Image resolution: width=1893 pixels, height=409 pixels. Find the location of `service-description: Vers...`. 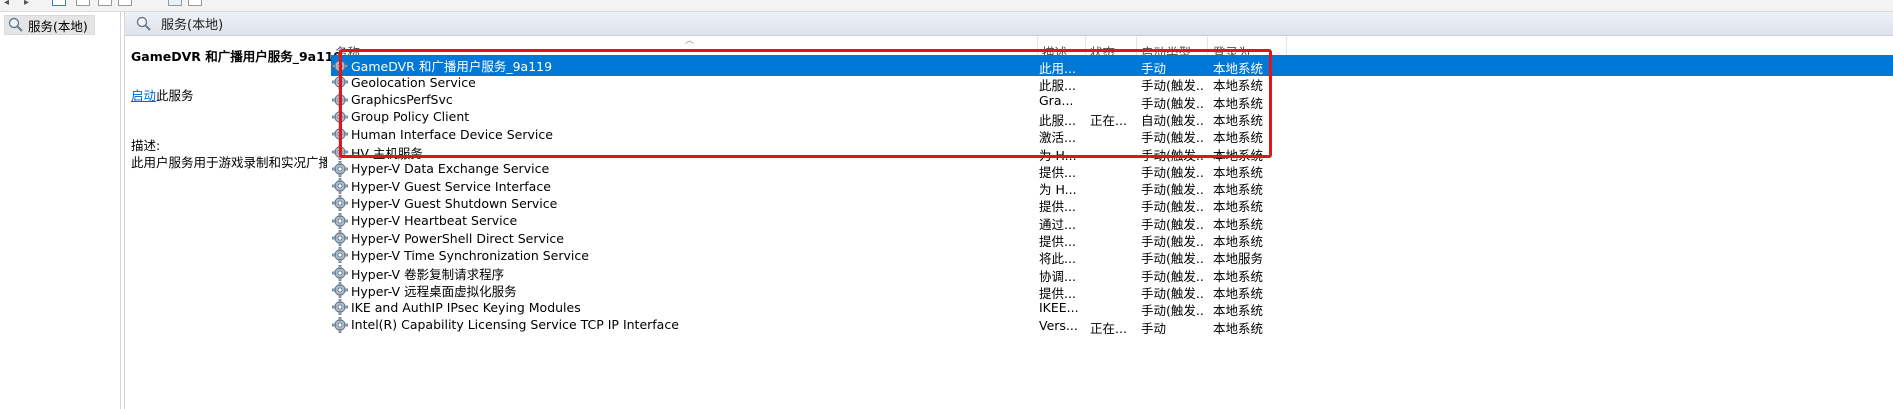

service-description: Vers... is located at coordinates (1058, 325).